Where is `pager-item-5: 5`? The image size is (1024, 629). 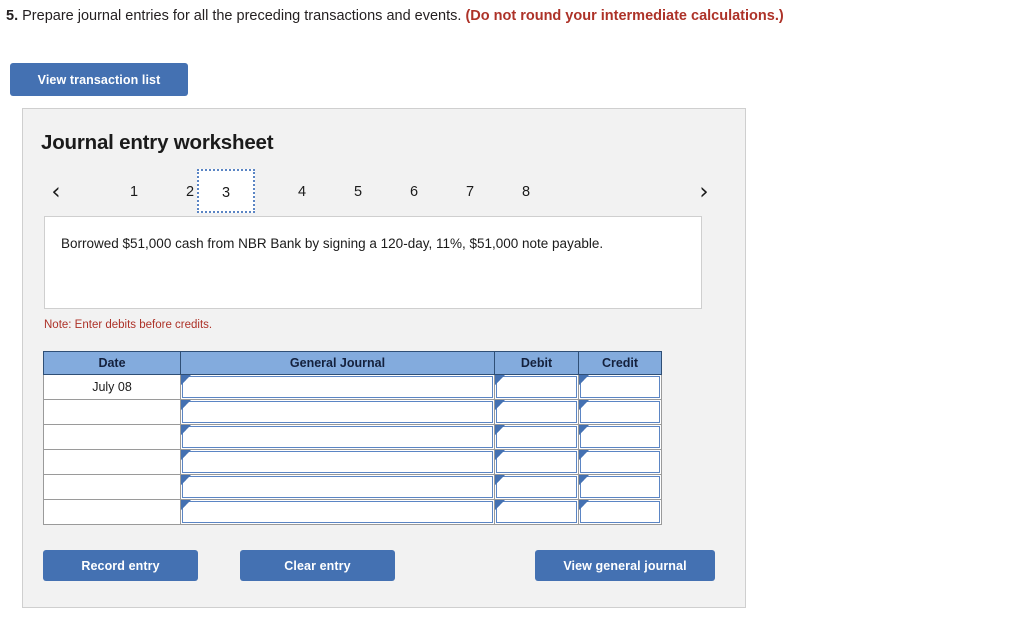 pager-item-5: 5 is located at coordinates (358, 192).